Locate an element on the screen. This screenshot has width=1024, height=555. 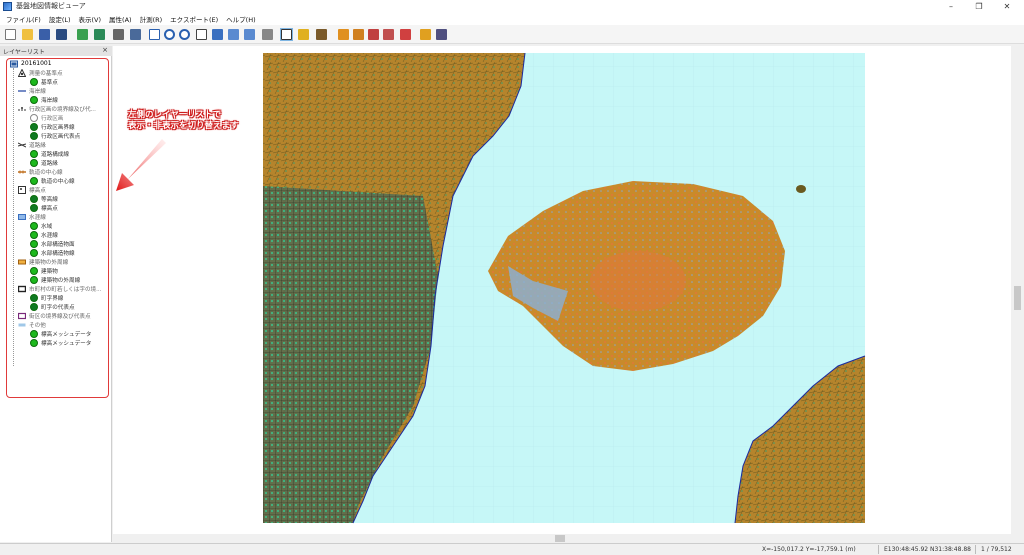
layer-panel-title: レイヤーリスト × is located at coordinates (56, 51).